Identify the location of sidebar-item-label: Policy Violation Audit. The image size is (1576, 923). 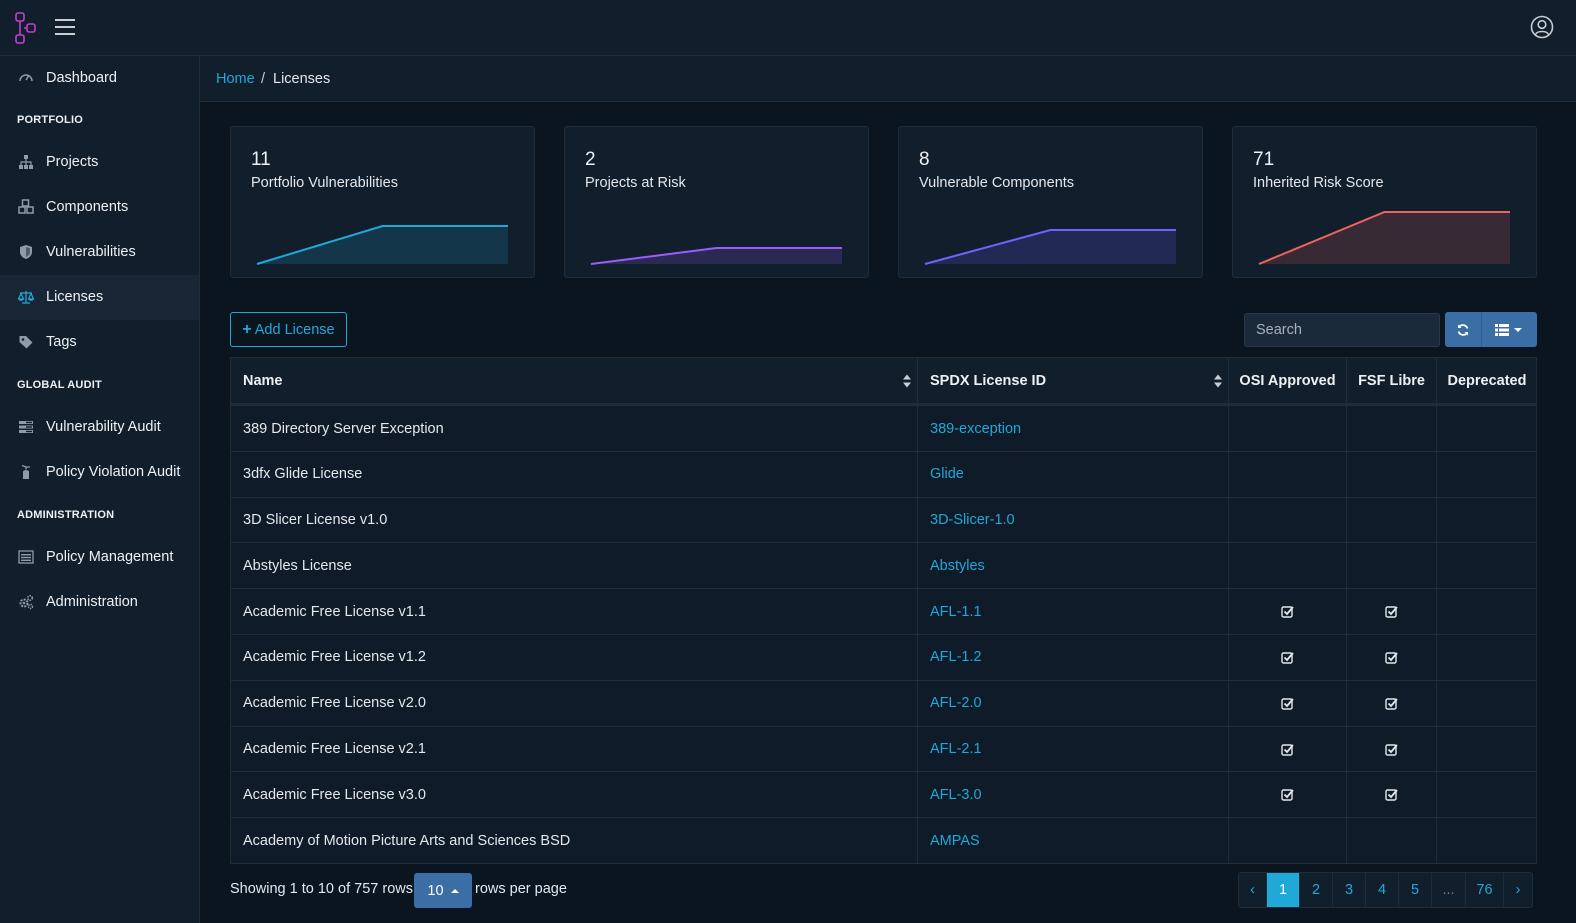
(113, 472).